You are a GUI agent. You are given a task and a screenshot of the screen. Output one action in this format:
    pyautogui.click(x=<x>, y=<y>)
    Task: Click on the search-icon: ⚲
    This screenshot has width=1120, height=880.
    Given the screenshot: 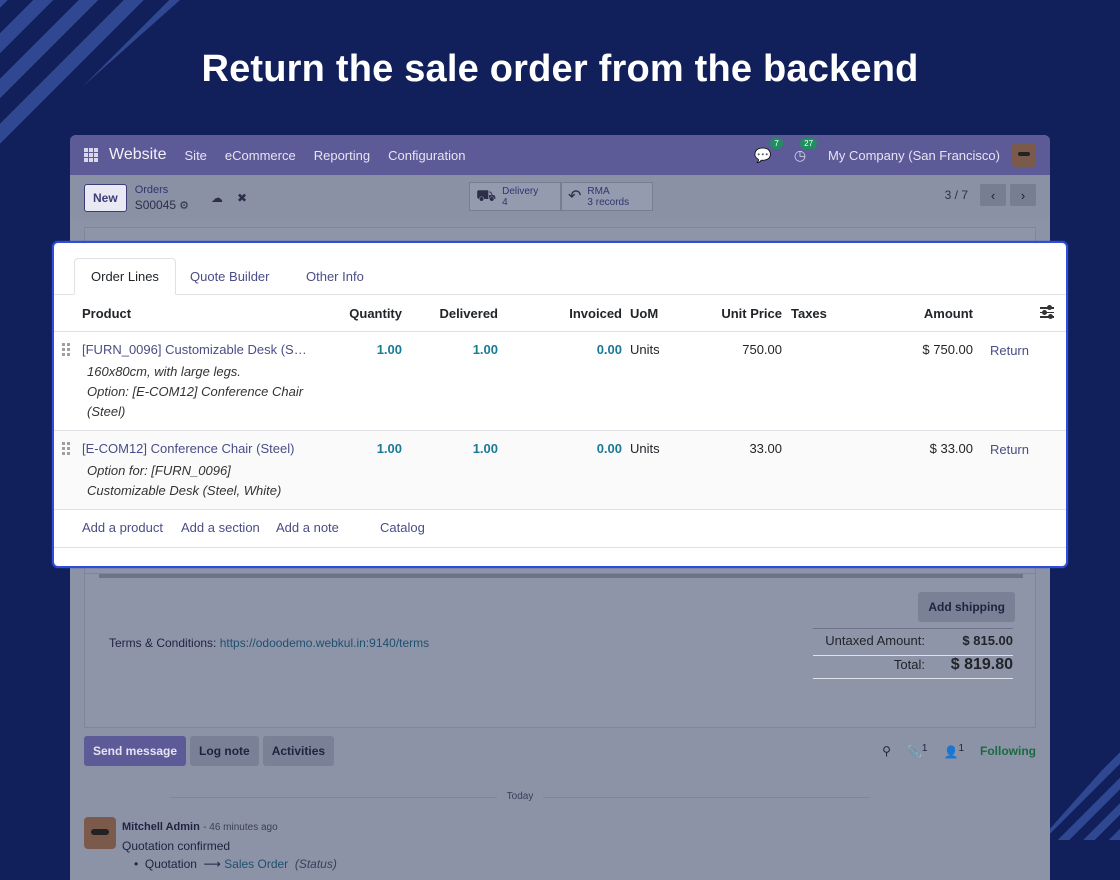 What is the action you would take?
    pyautogui.click(x=886, y=751)
    